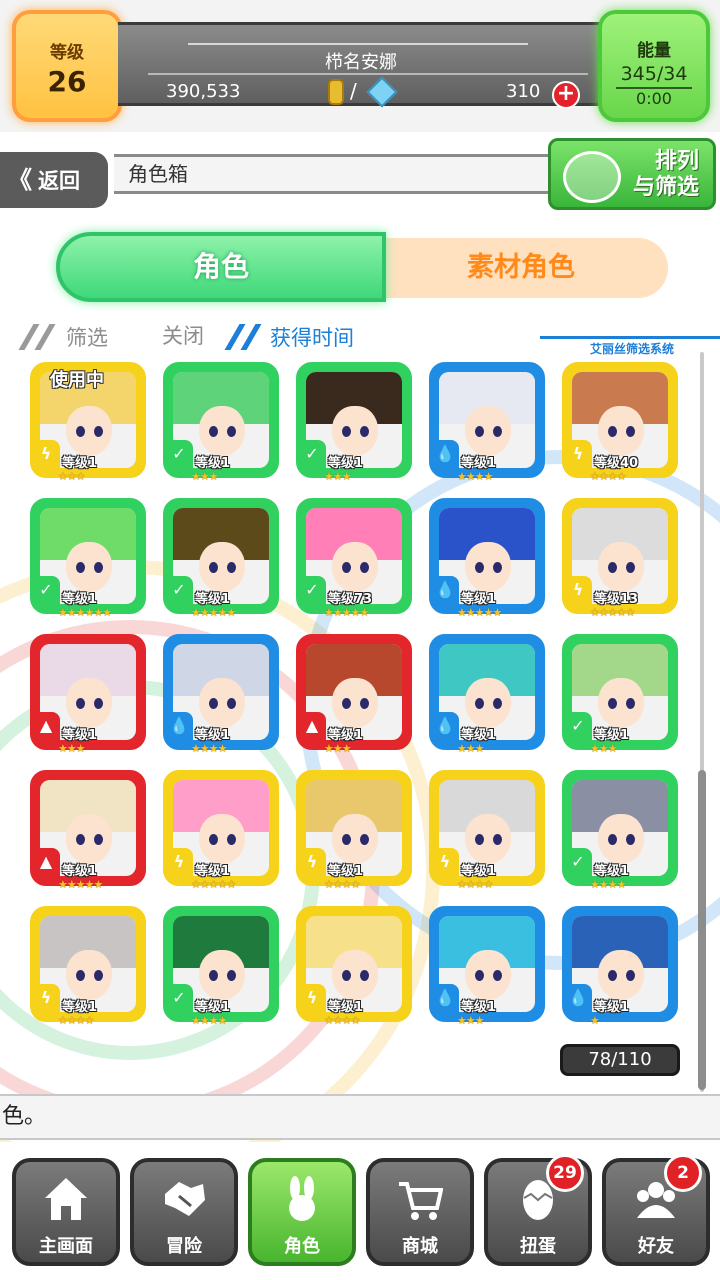 This screenshot has height=1280, width=720. I want to click on tab-characters: 角色, so click(221, 267).